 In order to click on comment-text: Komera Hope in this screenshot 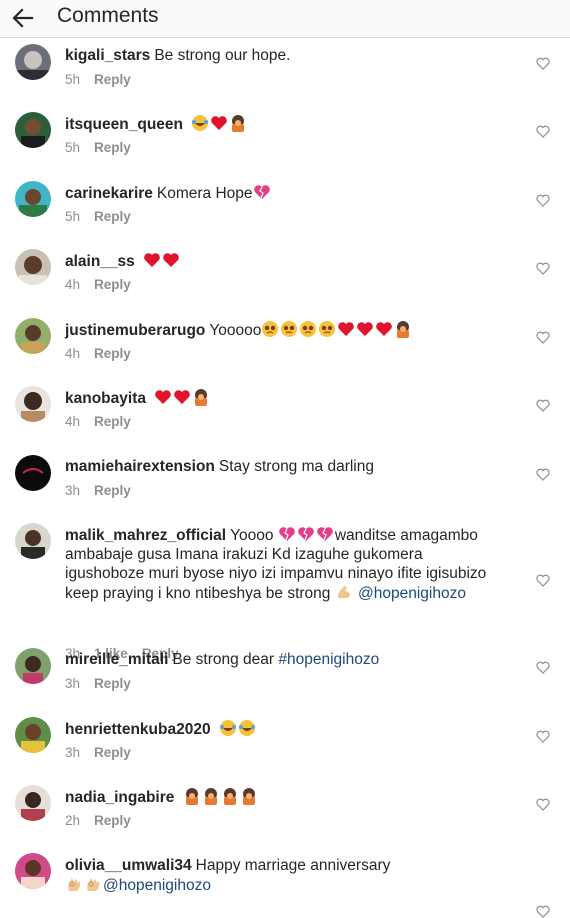, I will do `click(204, 193)`.